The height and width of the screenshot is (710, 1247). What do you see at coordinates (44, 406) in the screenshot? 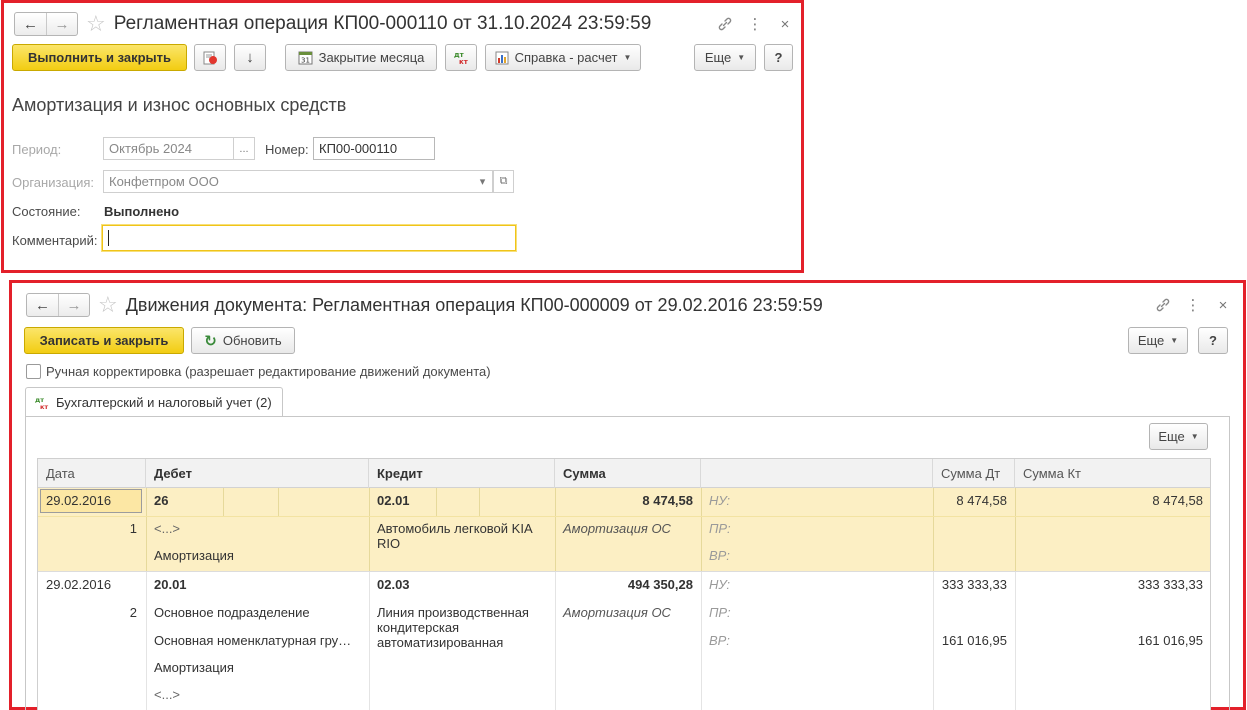
I see `svg-text: кт` at bounding box center [44, 406].